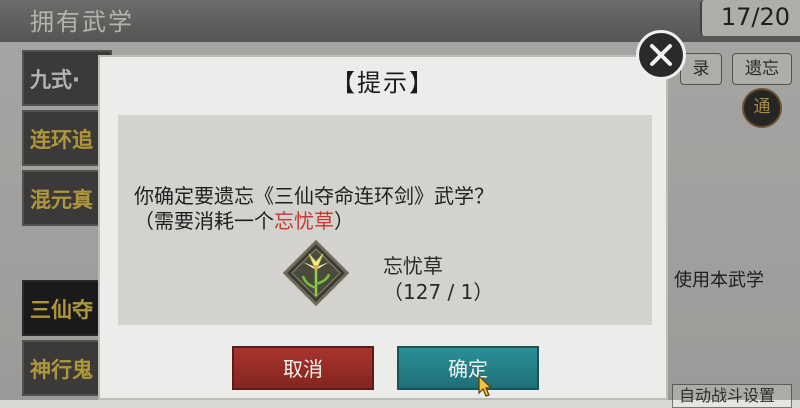  What do you see at coordinates (485, 386) in the screenshot?
I see `cursor-icon` at bounding box center [485, 386].